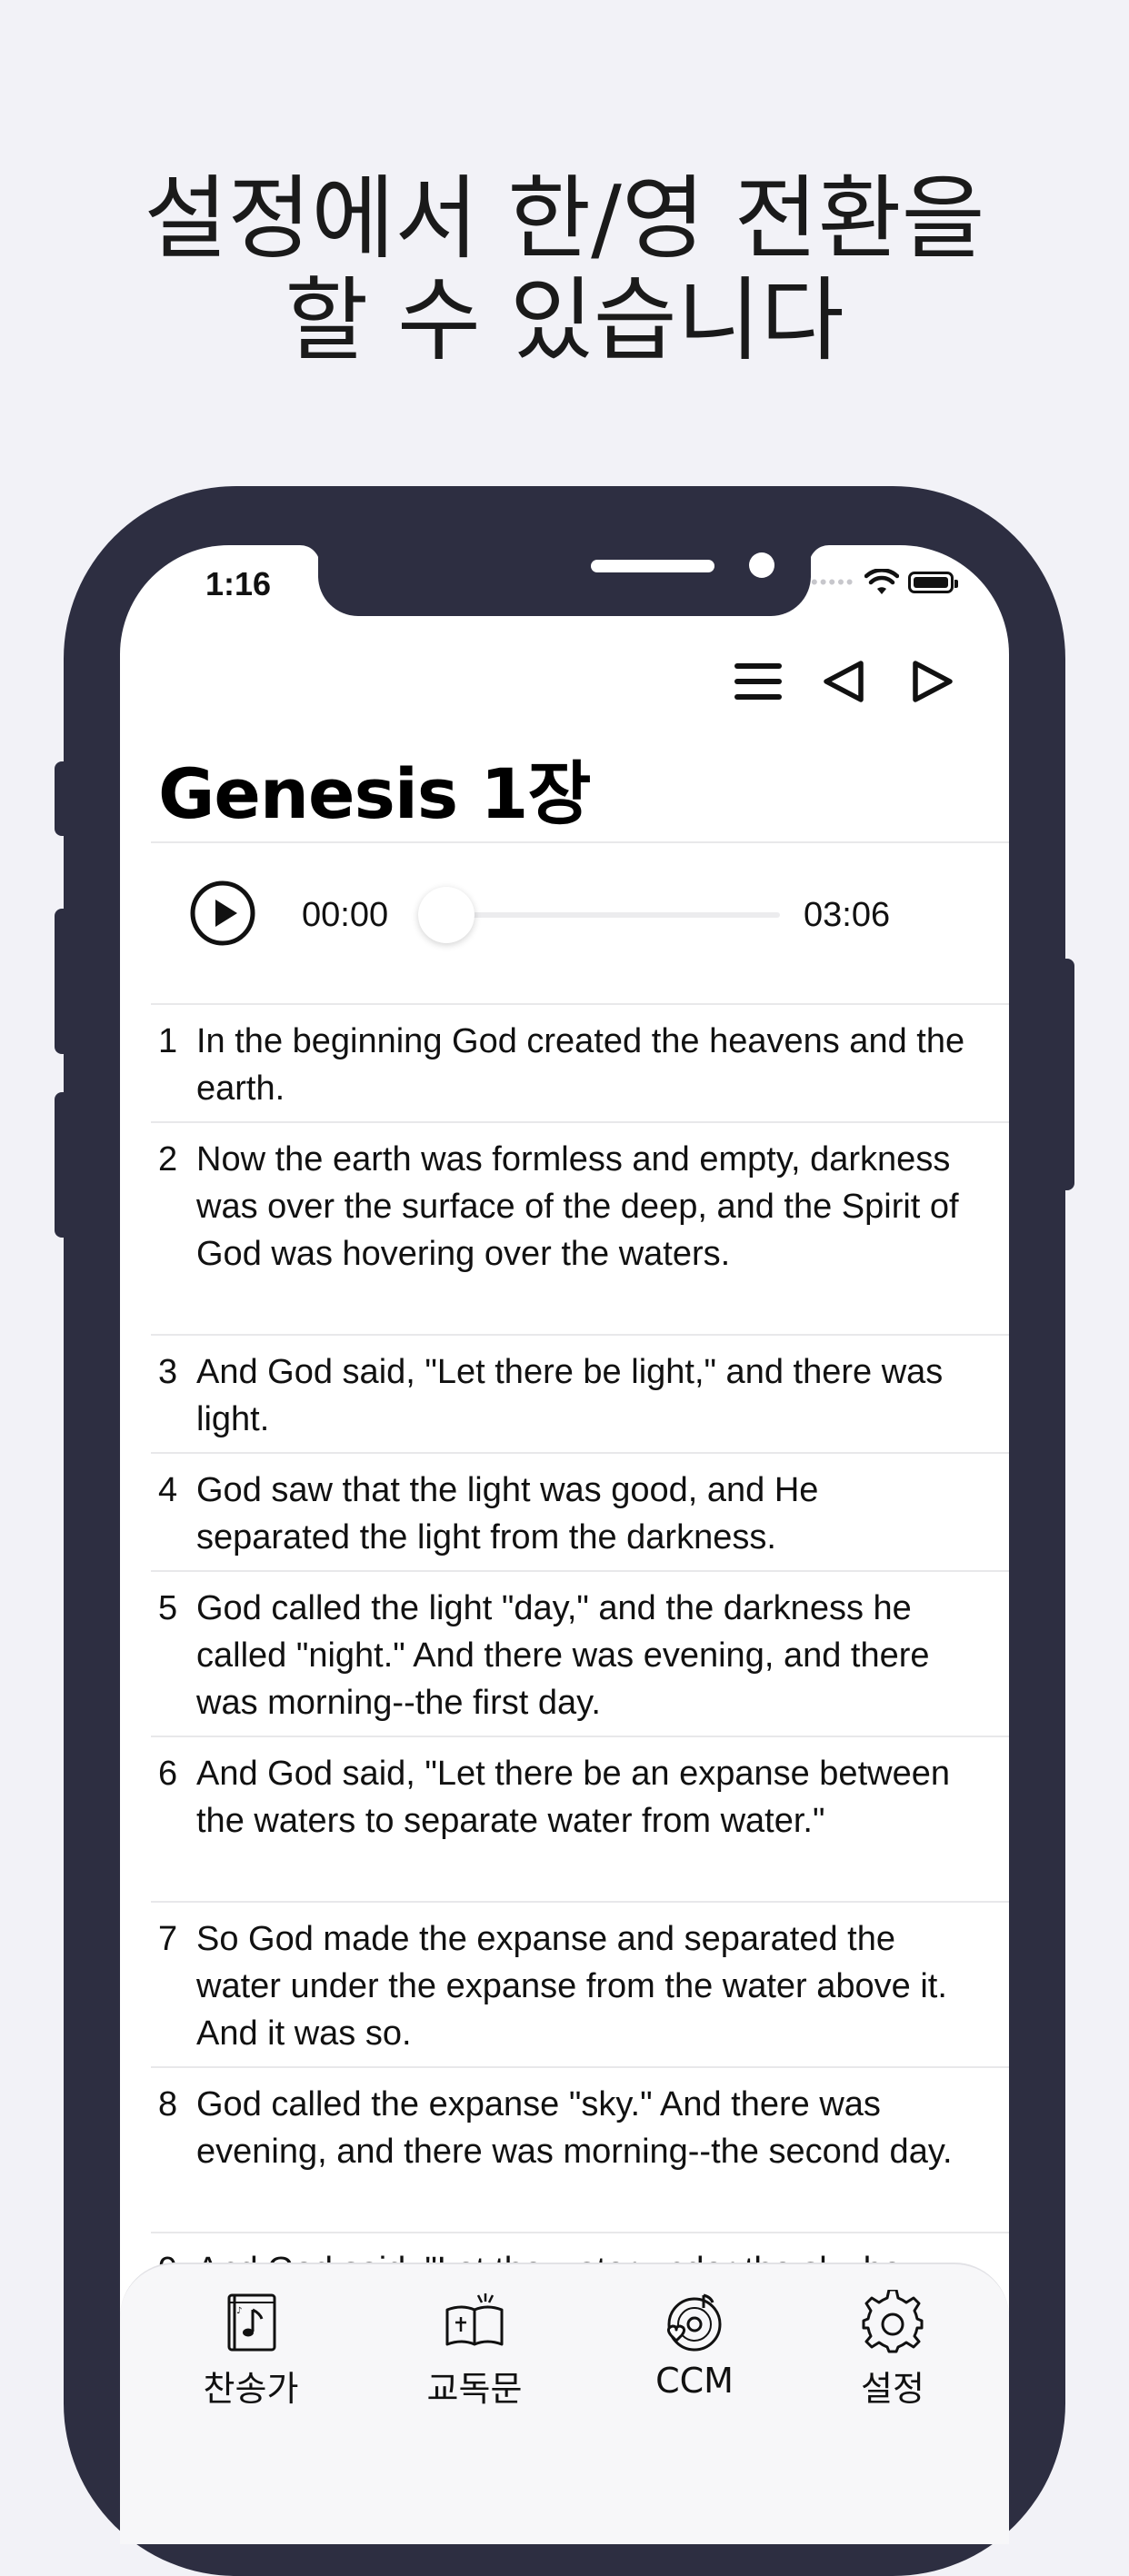 This screenshot has width=1129, height=2576. I want to click on page-title: Genesis 1장, so click(375, 793).